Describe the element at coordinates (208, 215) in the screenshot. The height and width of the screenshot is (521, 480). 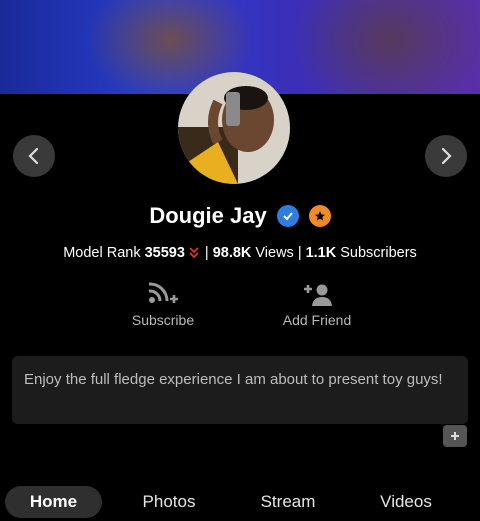
I see `profile-name: Dougie Jay` at that location.